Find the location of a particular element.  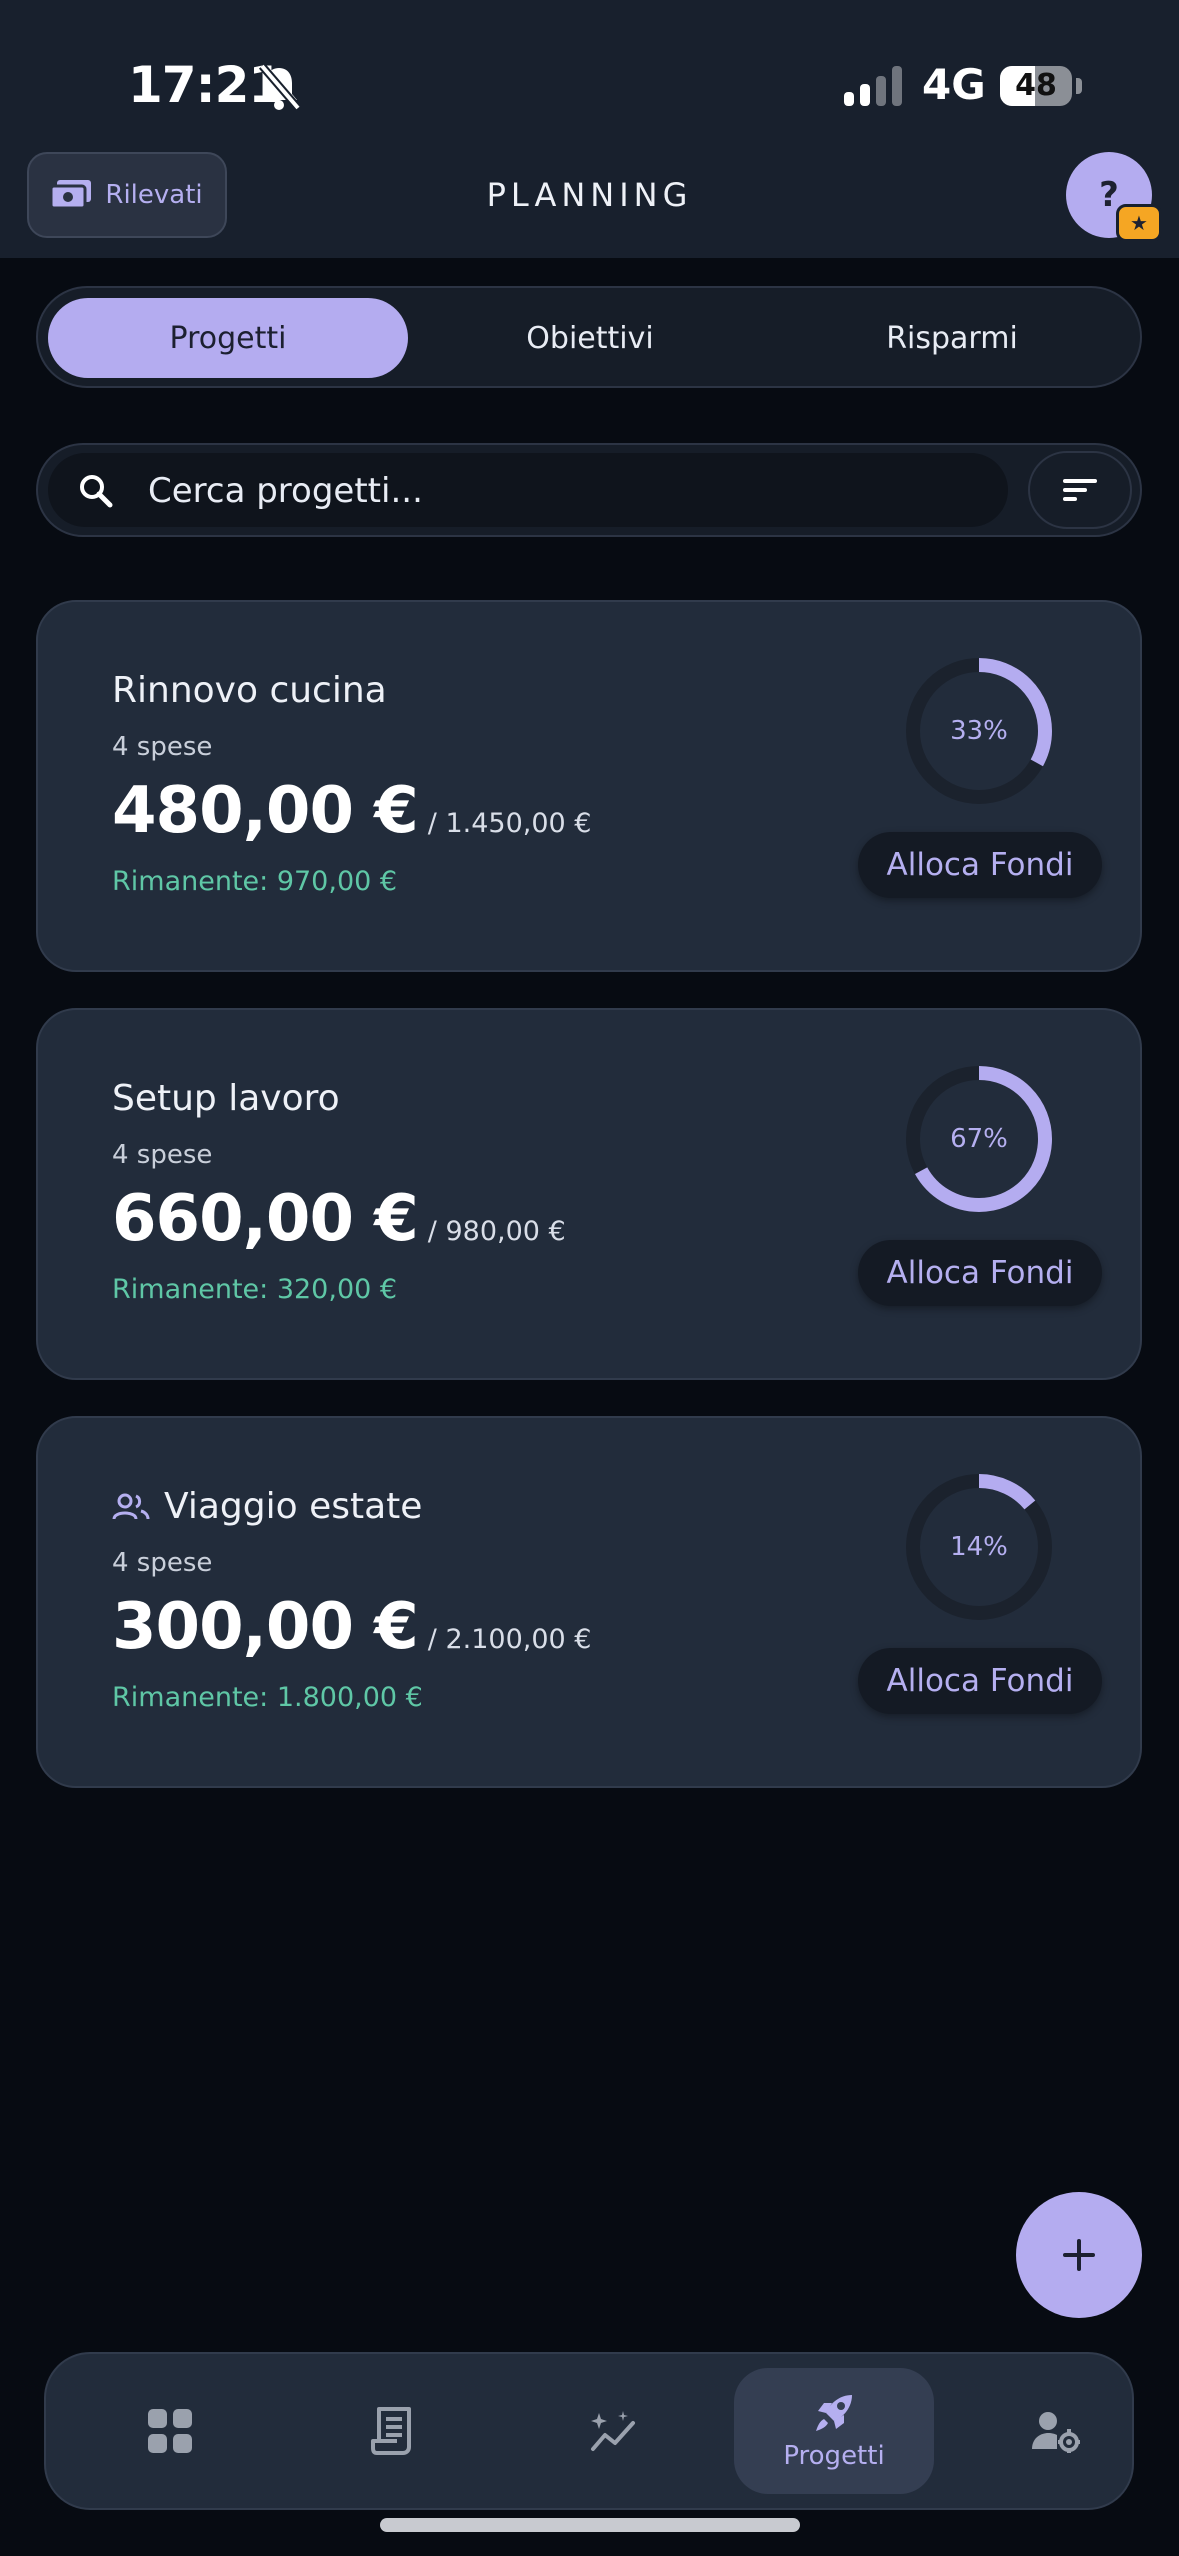

tab-risparmi: Risparmi is located at coordinates (952, 338).